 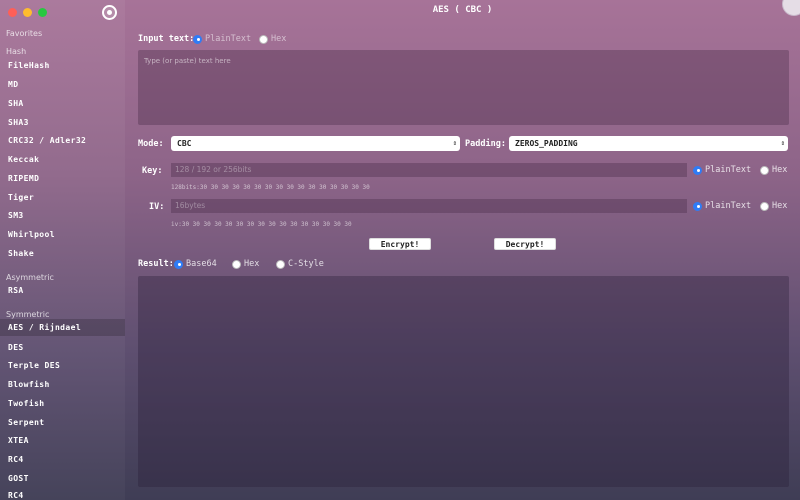 I want to click on sidebar-item-filehash: FileHash, so click(x=62, y=65).